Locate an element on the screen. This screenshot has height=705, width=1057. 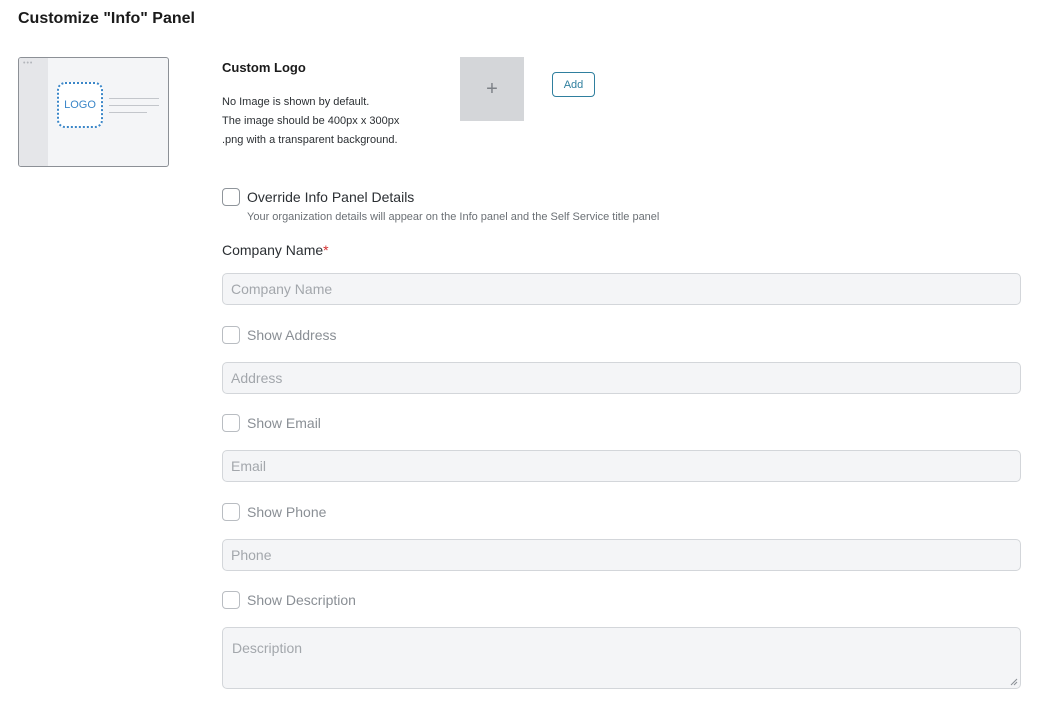
company-name-label: Company Name* is located at coordinates (275, 250).